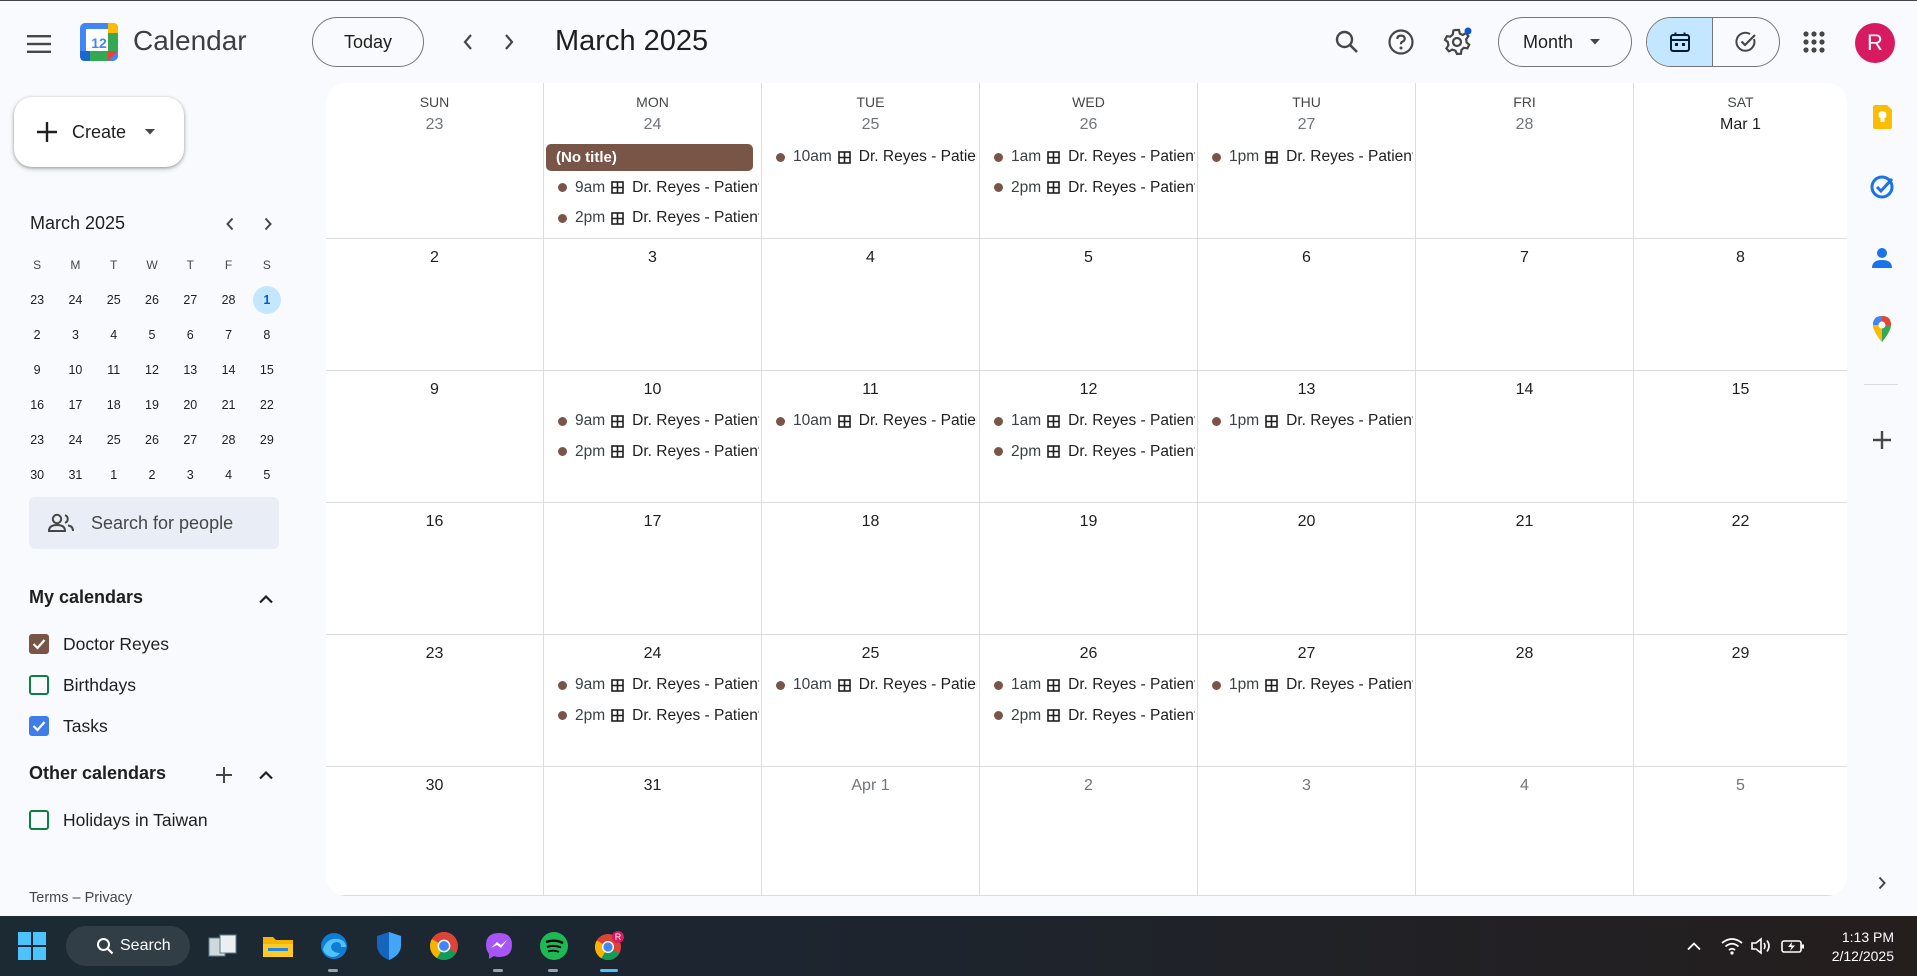 The height and width of the screenshot is (976, 1917). I want to click on mini-day: 7, so click(228, 335).